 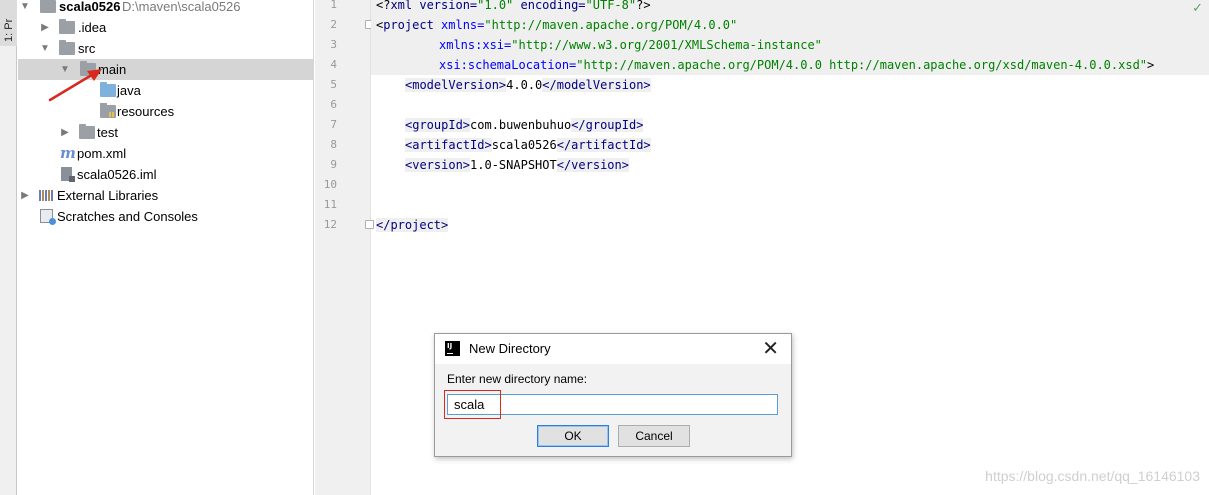 I want to click on line-number: 6, so click(x=333, y=104).